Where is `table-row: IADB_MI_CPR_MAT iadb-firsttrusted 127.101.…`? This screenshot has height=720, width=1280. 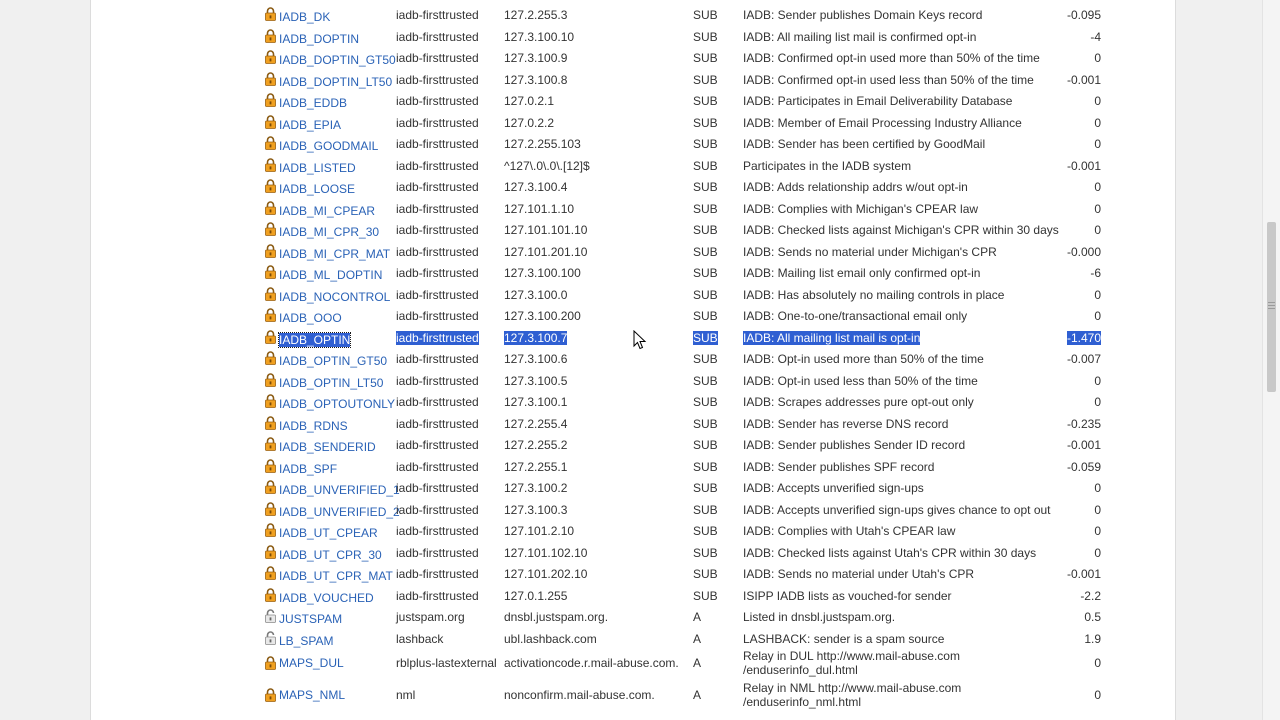 table-row: IADB_MI_CPR_MAT iadb-firsttrusted 127.101.… is located at coordinates (707, 252).